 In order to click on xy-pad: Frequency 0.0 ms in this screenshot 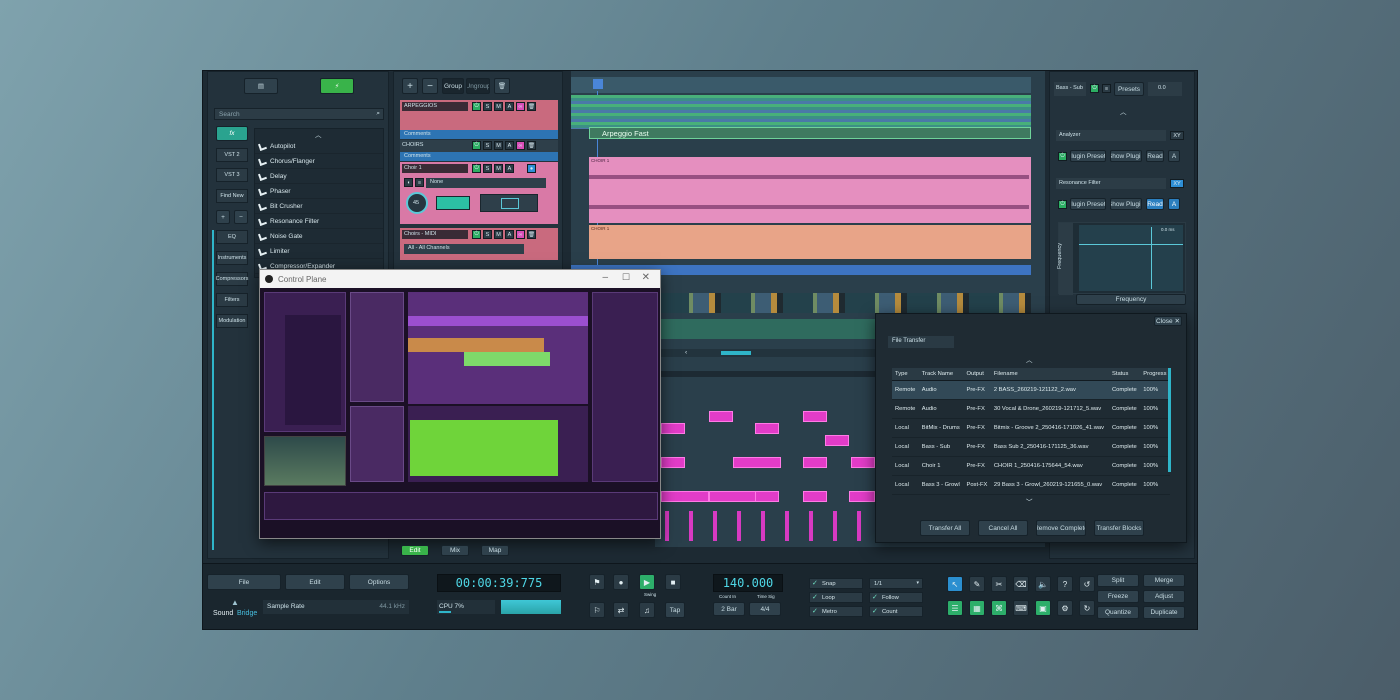, I will do `click(1121, 258)`.